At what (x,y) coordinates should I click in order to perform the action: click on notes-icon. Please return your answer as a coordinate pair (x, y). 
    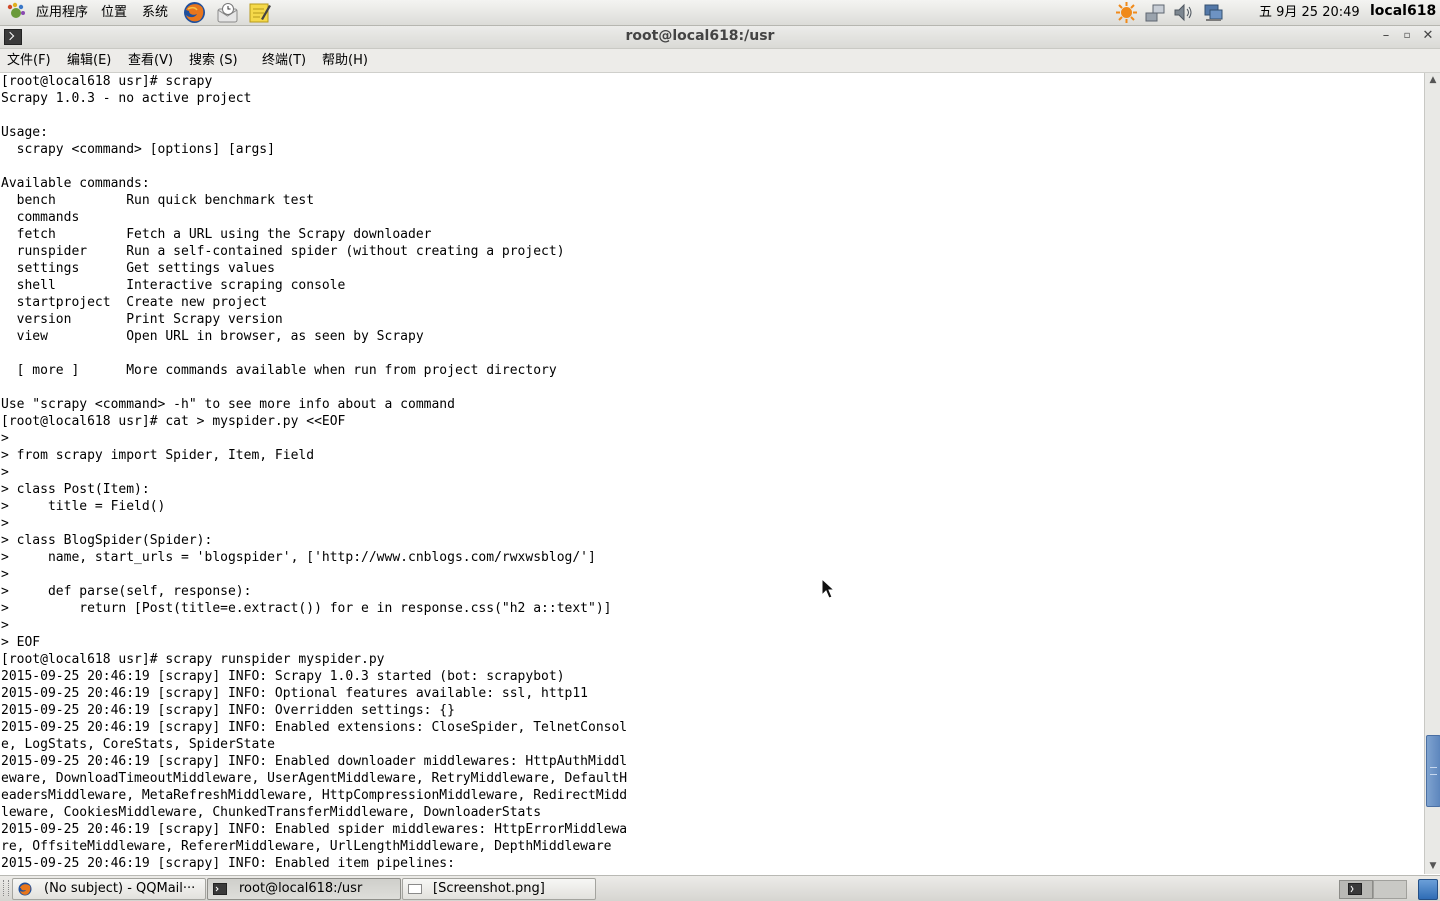
    Looking at the image, I should click on (259, 12).